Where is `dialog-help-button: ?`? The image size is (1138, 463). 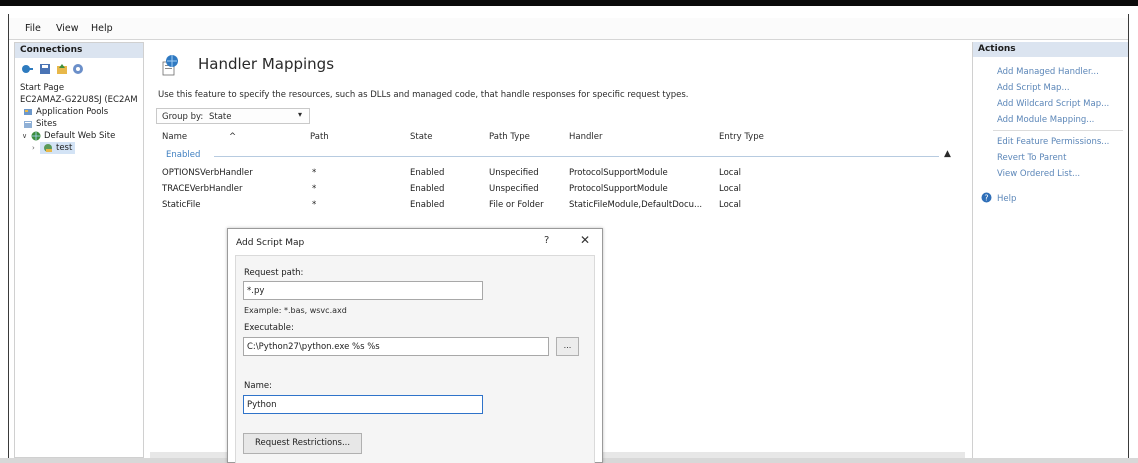
dialog-help-button: ? is located at coordinates (546, 240).